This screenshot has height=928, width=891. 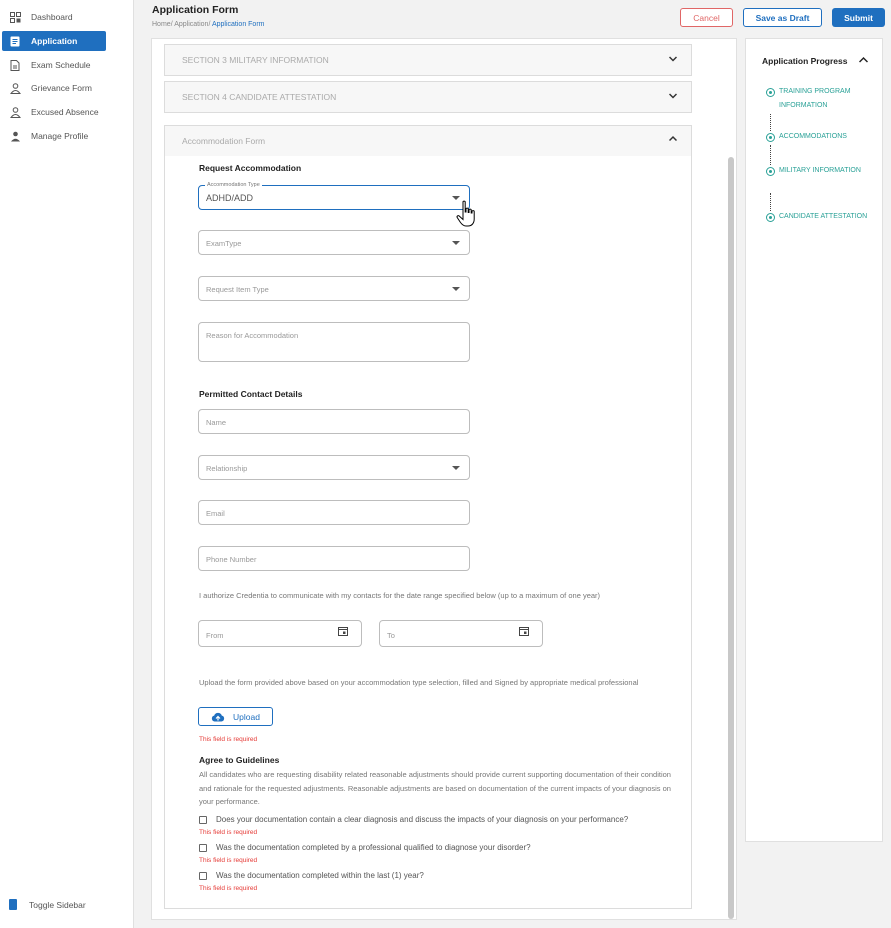 I want to click on guidelines-title: Agree to Guidelines, so click(x=239, y=760).